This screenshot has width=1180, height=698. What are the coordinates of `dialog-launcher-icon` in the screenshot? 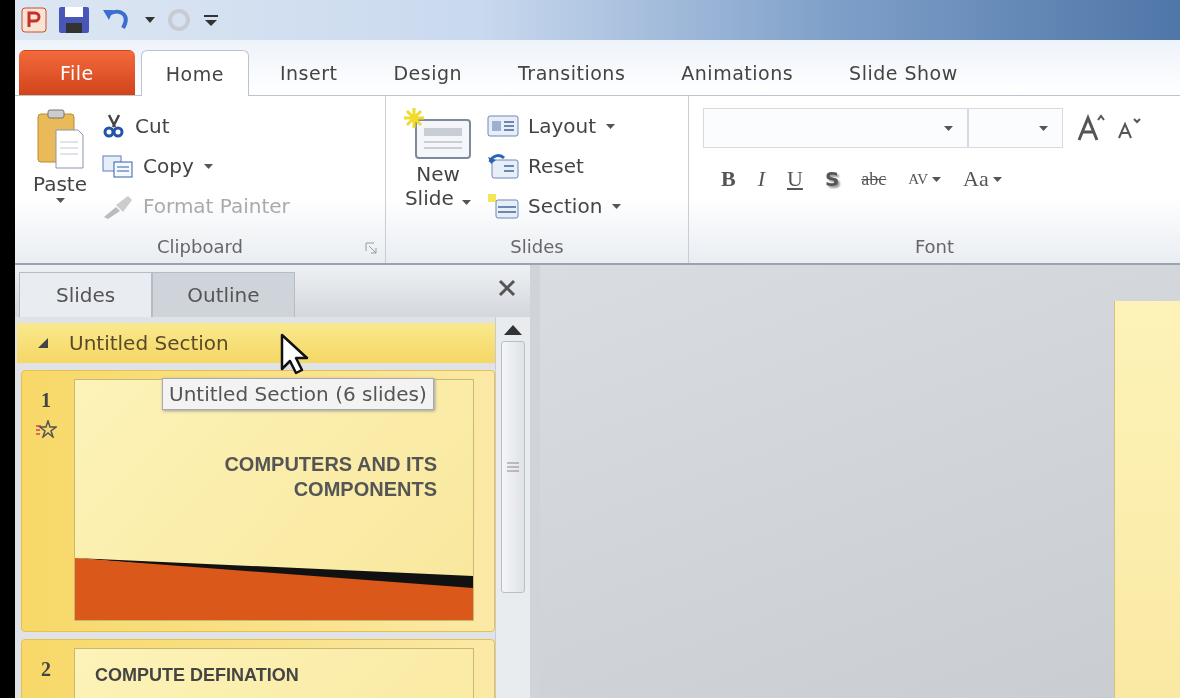 It's located at (371, 248).